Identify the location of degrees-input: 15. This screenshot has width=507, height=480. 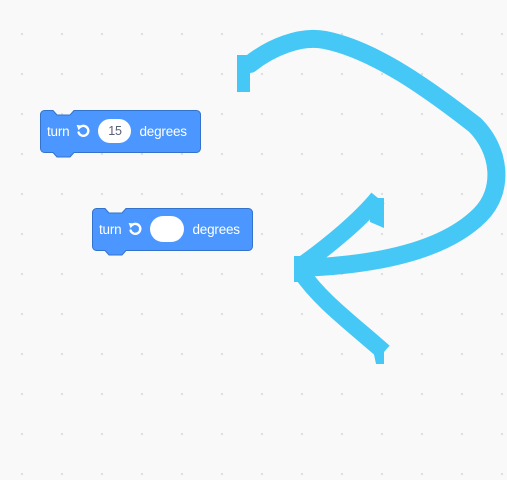
(115, 131).